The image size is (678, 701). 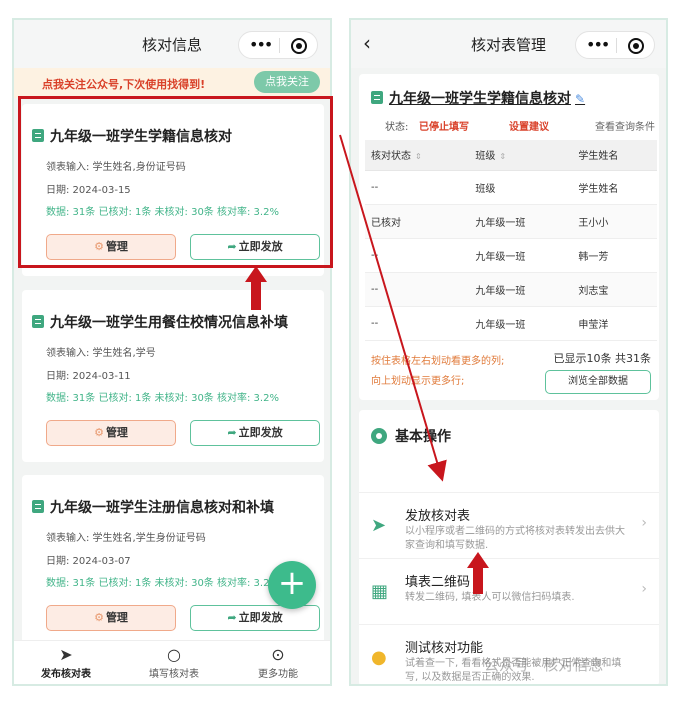 I want to click on highlight-box, so click(x=175, y=182).